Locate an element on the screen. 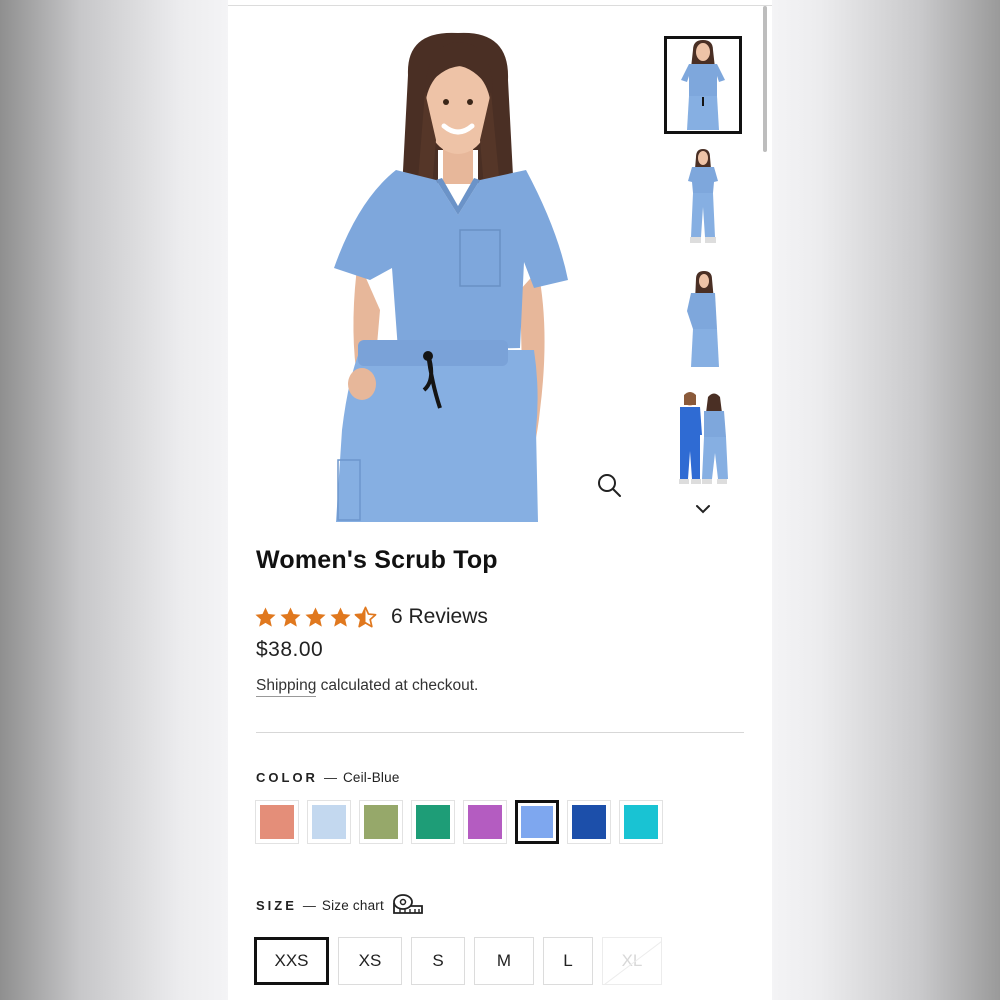 The width and height of the screenshot is (1000, 1000). size-buttons: XXS XS S M L XL is located at coordinates (458, 961).